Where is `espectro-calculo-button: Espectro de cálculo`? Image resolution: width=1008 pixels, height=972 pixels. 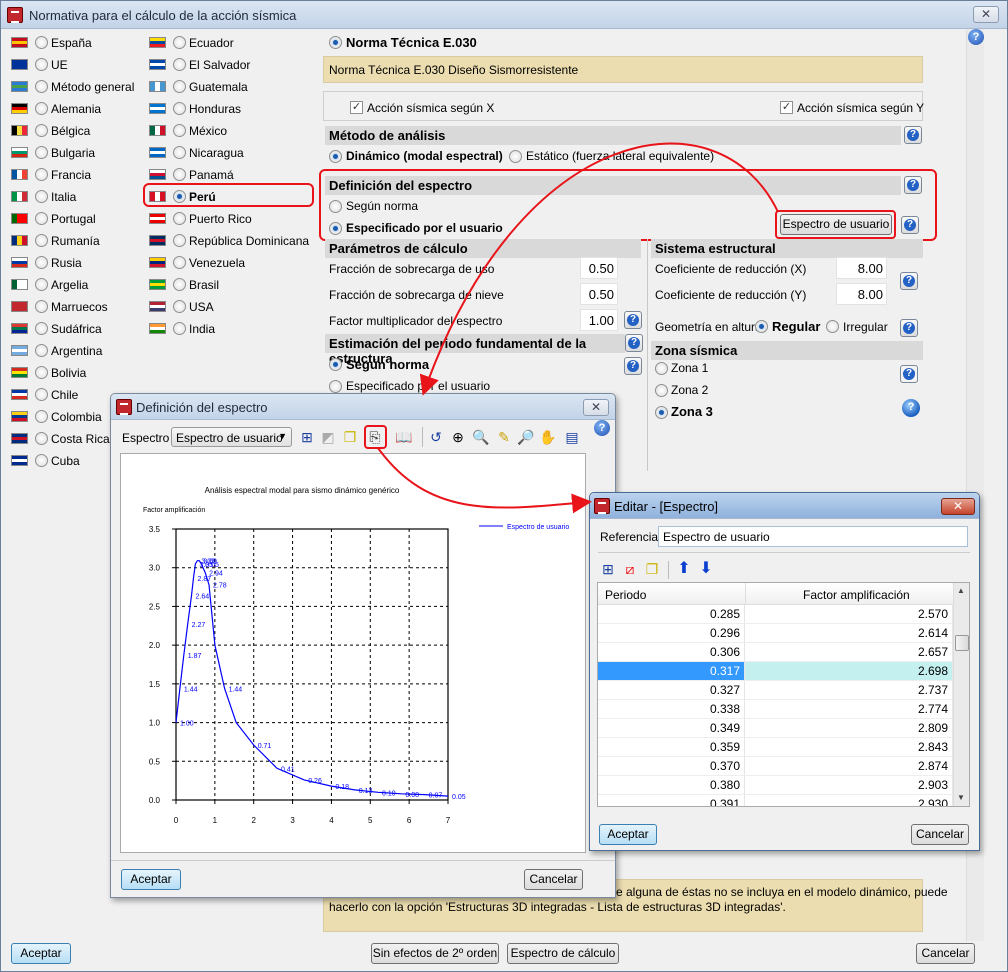 espectro-calculo-button: Espectro de cálculo is located at coordinates (563, 953).